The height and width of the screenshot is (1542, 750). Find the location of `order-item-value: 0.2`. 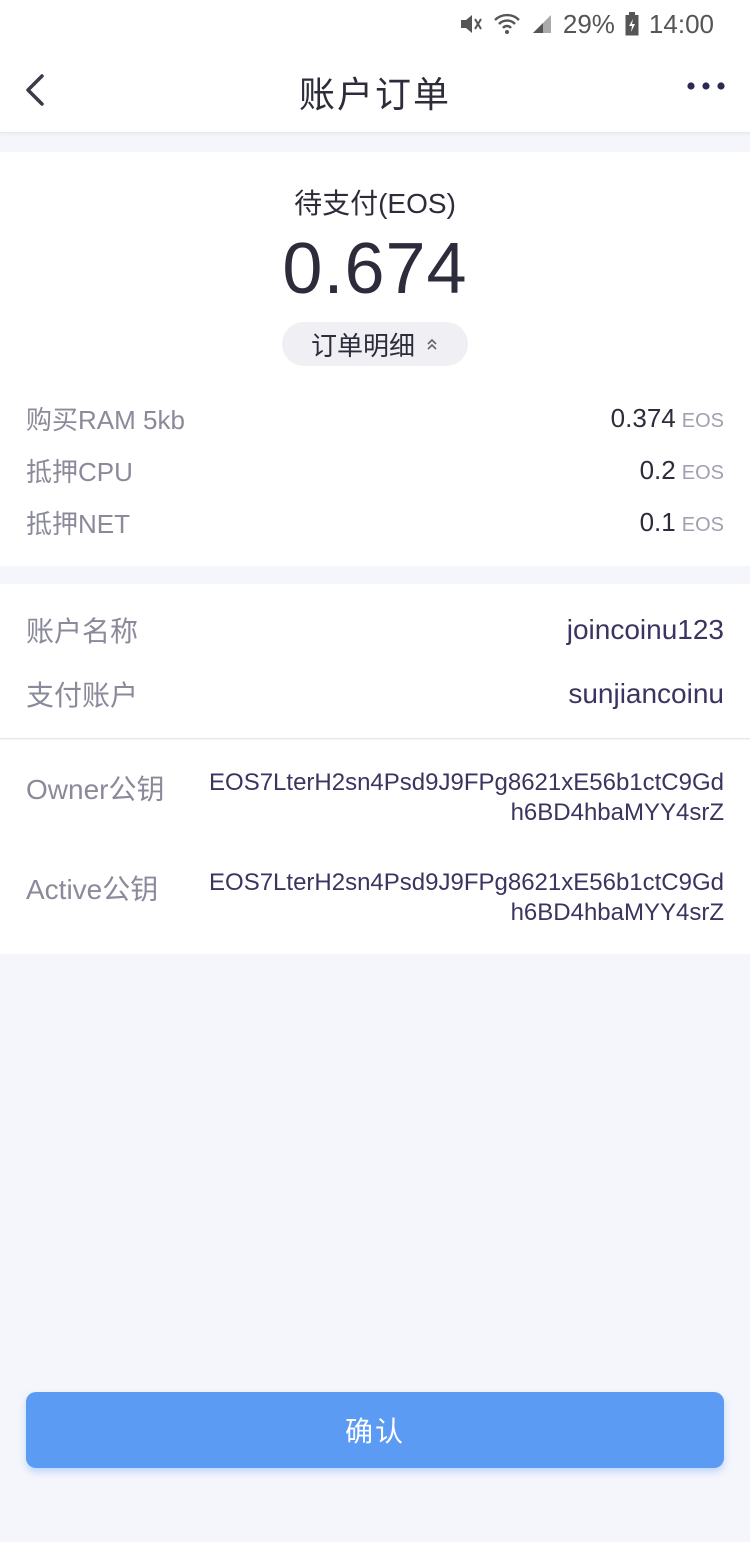

order-item-value: 0.2 is located at coordinates (657, 469).